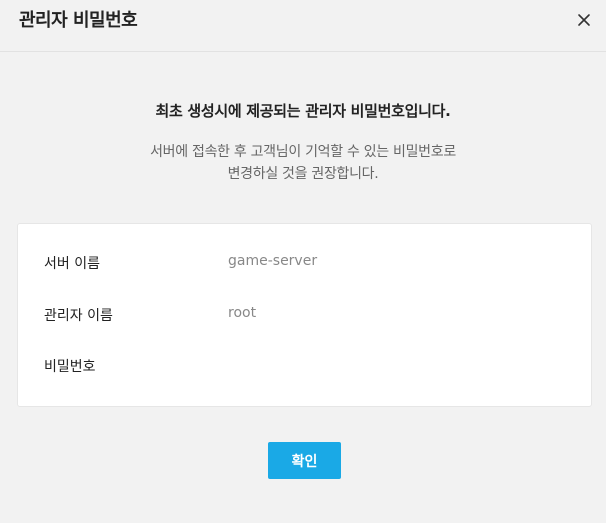 This screenshot has height=523, width=606. Describe the element at coordinates (242, 313) in the screenshot. I see `admin-name-value: root` at that location.